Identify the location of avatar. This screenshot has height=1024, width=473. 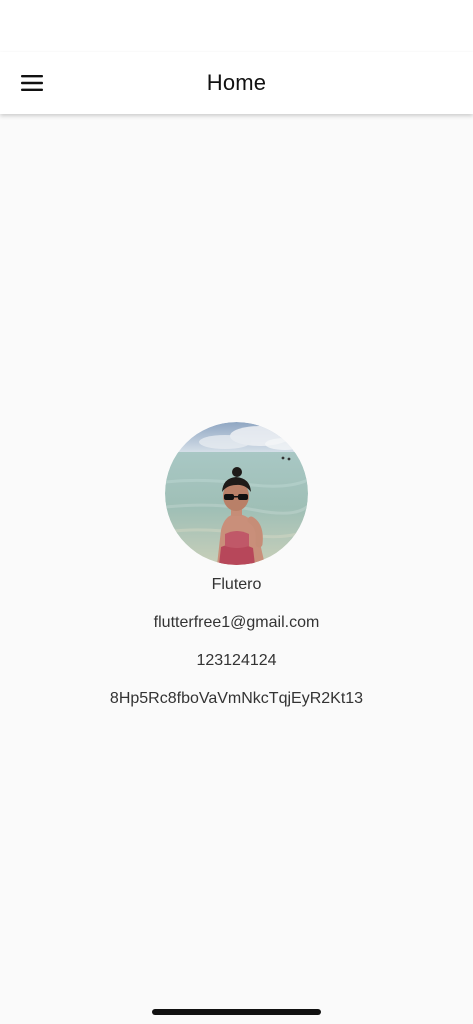
(236, 493).